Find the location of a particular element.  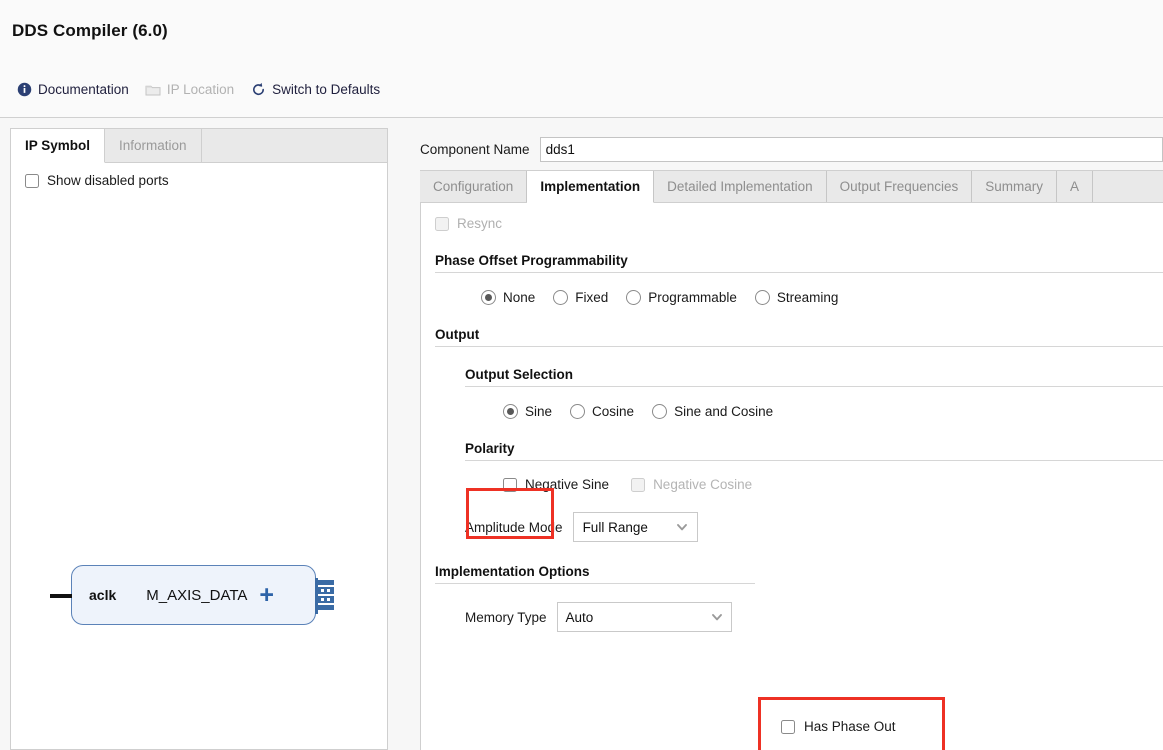

polarity-checkbox-group: Negative Sine Negative Cosine is located at coordinates (814, 476).